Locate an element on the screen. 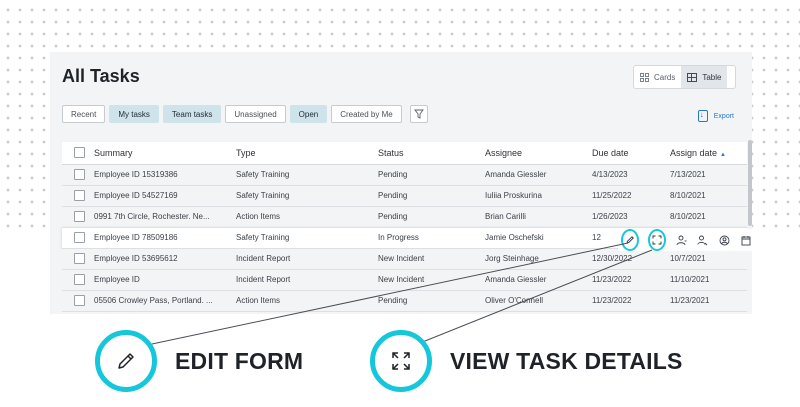 The image size is (800, 407). filter-button is located at coordinates (418, 114).